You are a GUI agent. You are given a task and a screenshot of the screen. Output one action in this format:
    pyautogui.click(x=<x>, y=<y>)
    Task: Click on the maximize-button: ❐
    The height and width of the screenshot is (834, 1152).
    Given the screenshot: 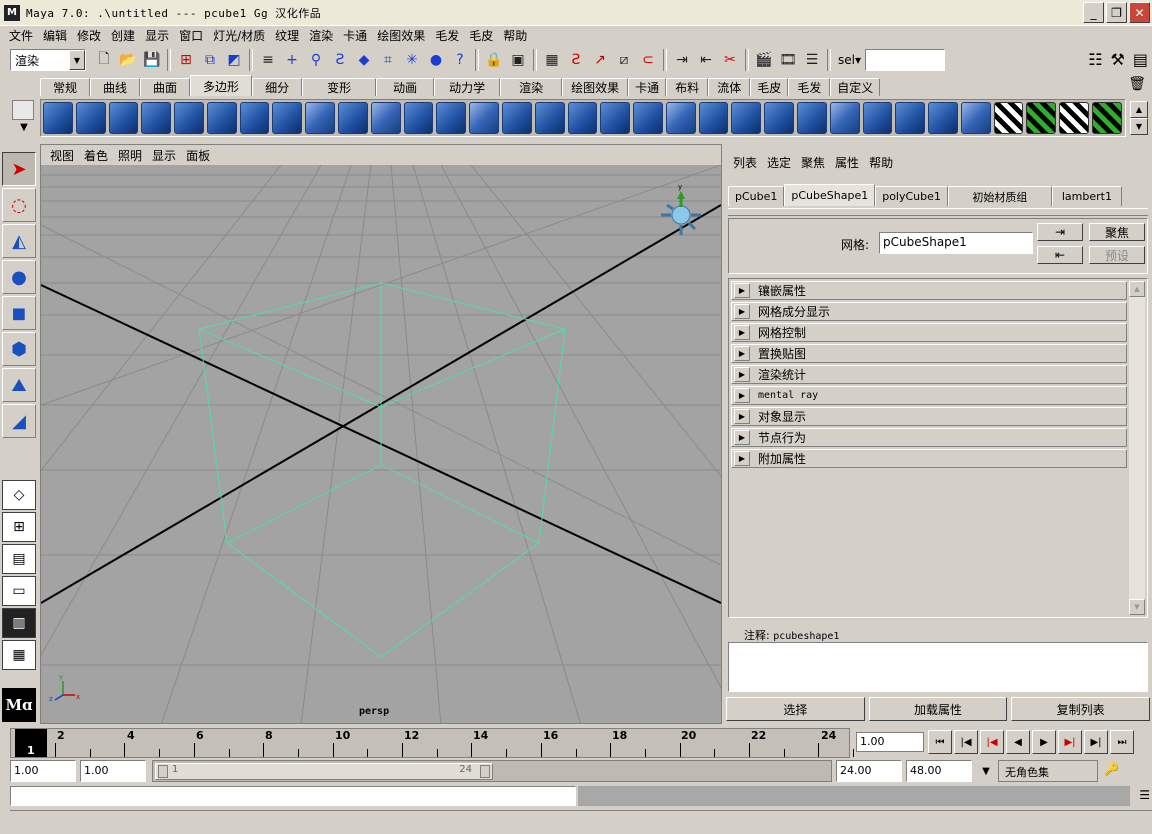 What is the action you would take?
    pyautogui.click(x=1116, y=12)
    